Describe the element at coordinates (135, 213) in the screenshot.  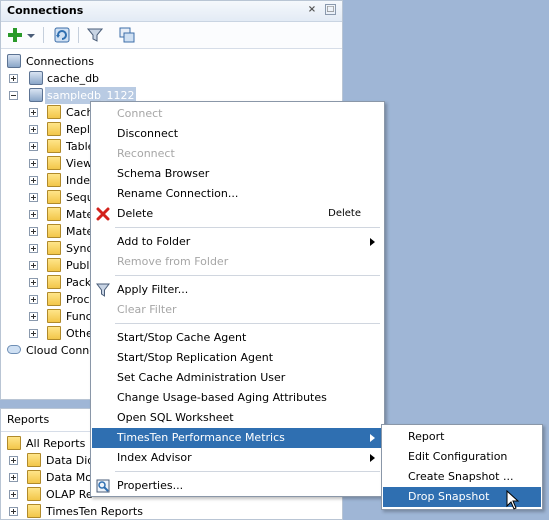
I see `menu-item-label: Delete` at that location.